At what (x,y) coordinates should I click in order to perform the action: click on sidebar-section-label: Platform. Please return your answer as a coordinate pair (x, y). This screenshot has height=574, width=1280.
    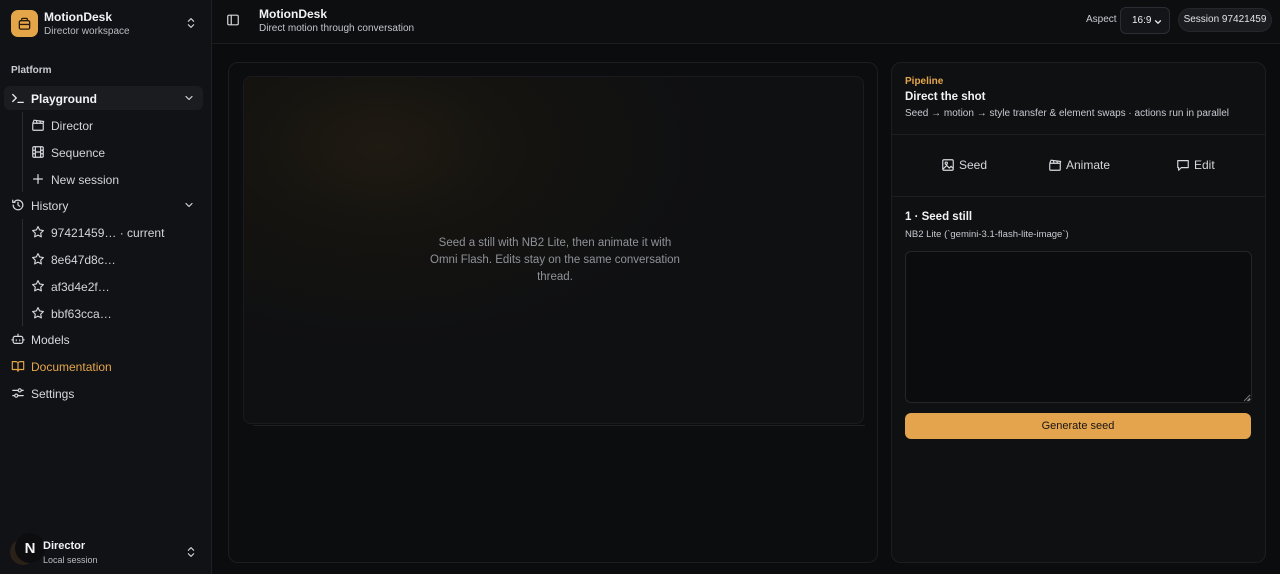
    Looking at the image, I should click on (31, 70).